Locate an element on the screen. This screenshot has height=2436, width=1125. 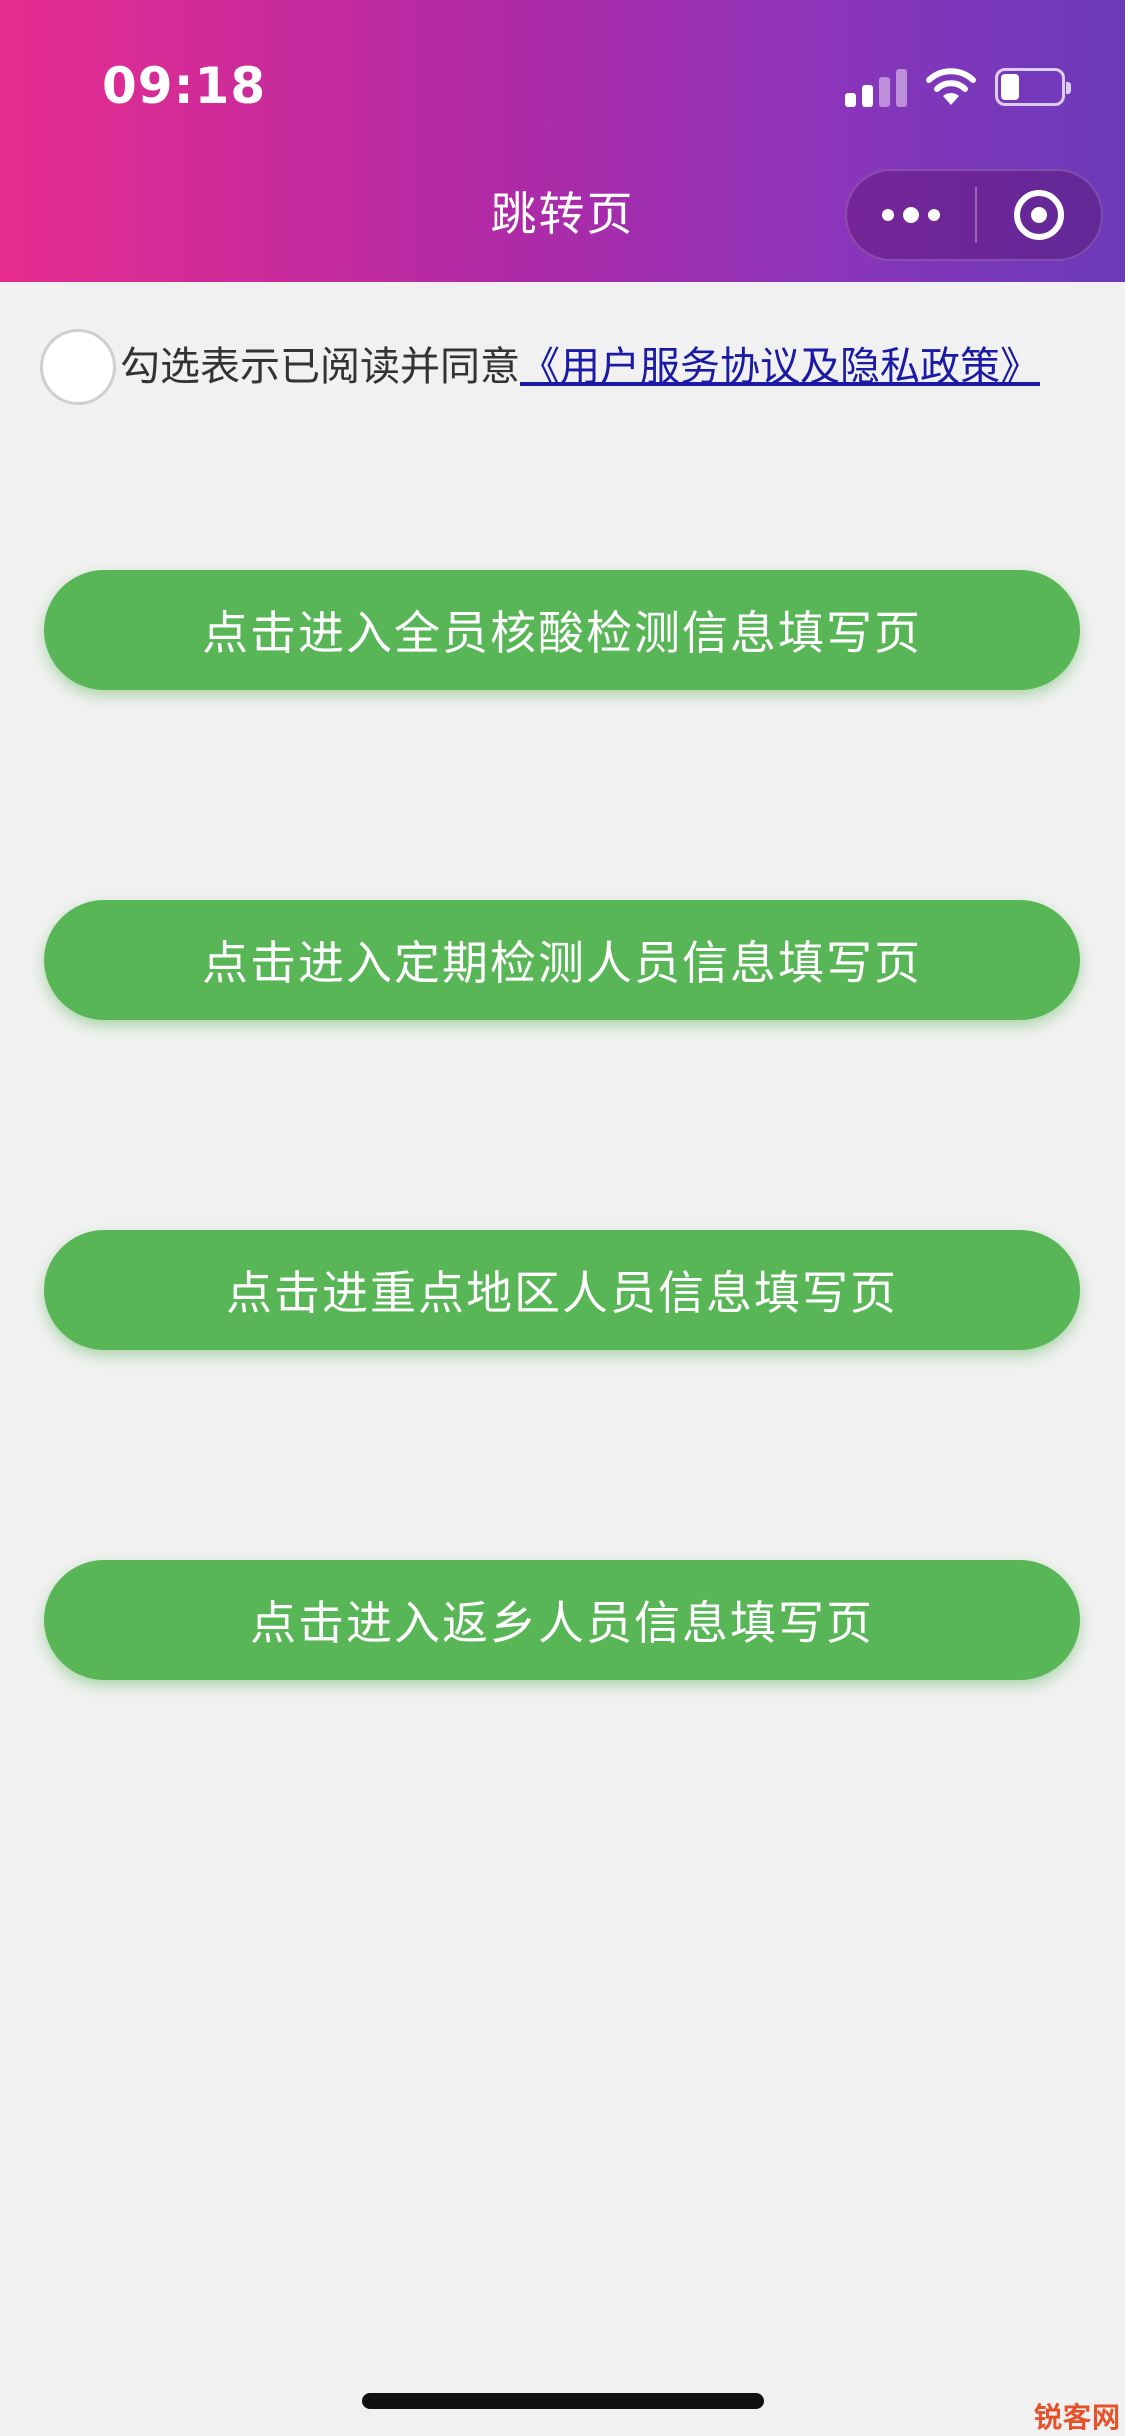
status-time: 09:18 is located at coordinates (184, 86).